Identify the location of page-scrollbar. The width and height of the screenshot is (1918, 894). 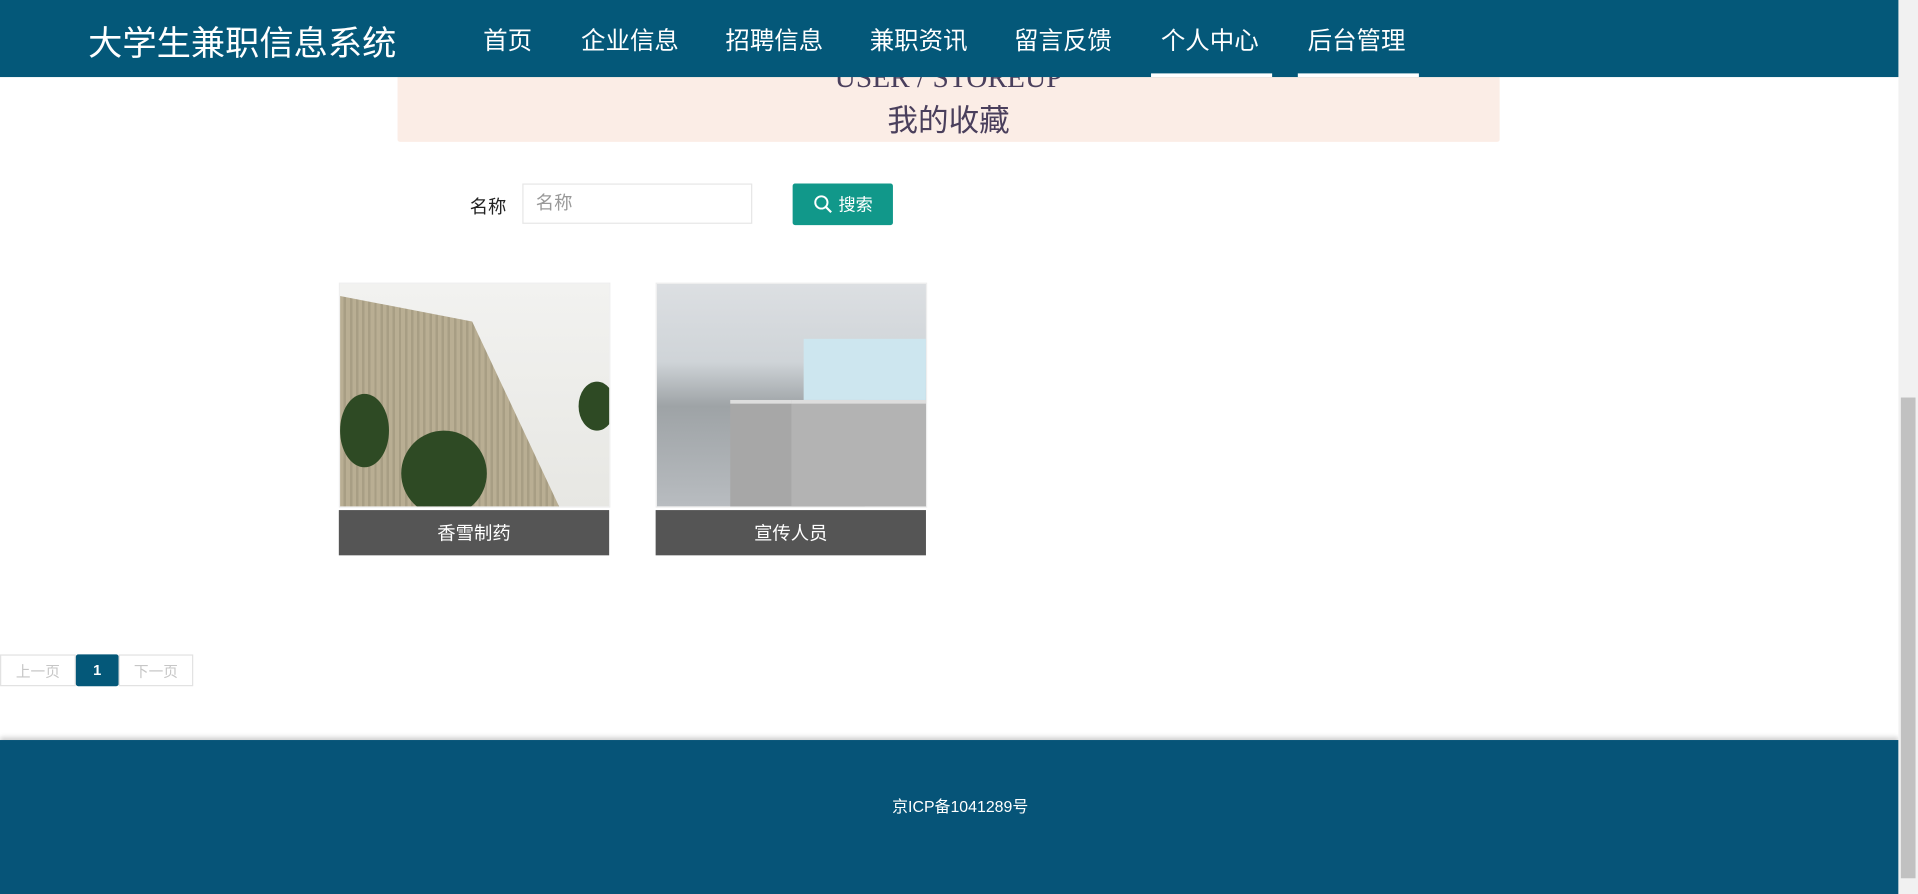
(1908, 447).